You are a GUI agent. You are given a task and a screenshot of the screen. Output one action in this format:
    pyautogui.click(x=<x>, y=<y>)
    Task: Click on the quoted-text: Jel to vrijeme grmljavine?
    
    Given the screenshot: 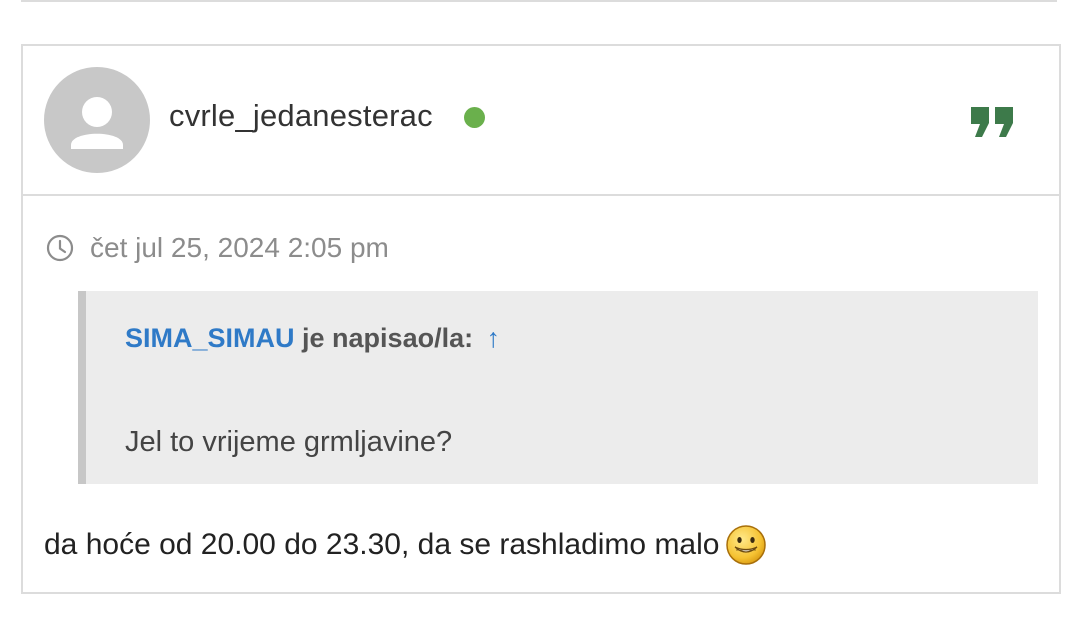 What is the action you would take?
    pyautogui.click(x=289, y=442)
    